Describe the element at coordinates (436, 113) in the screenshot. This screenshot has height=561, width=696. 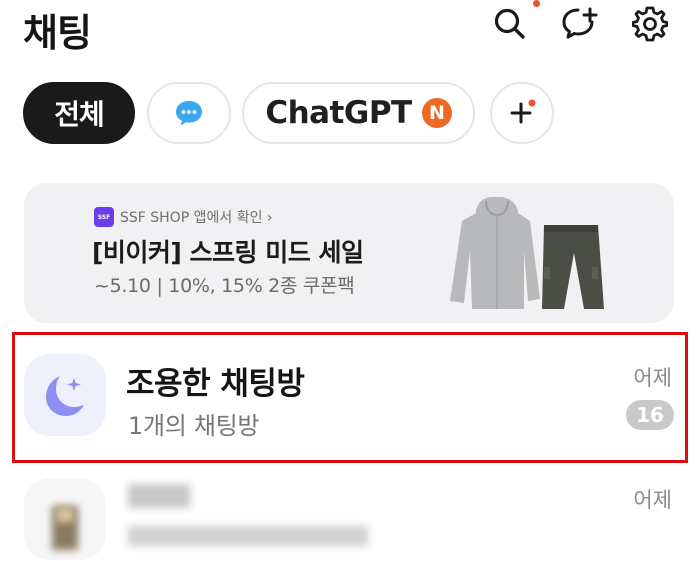
I see `new-badge: N` at that location.